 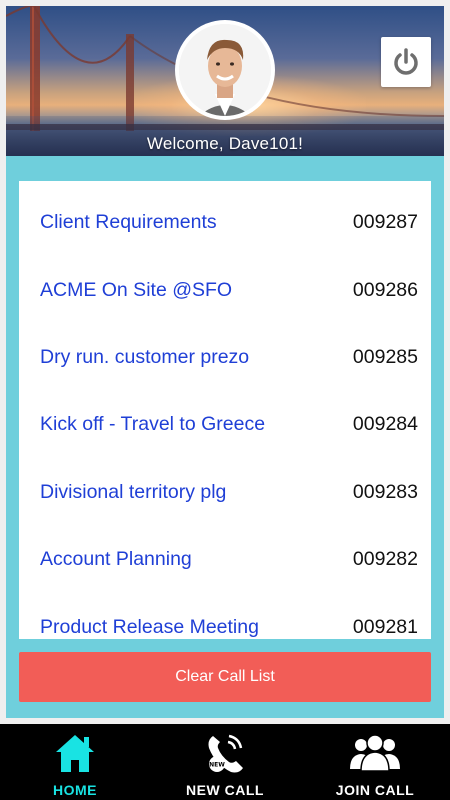 What do you see at coordinates (152, 424) in the screenshot?
I see `call-title: Kick off - Travel to Greece` at bounding box center [152, 424].